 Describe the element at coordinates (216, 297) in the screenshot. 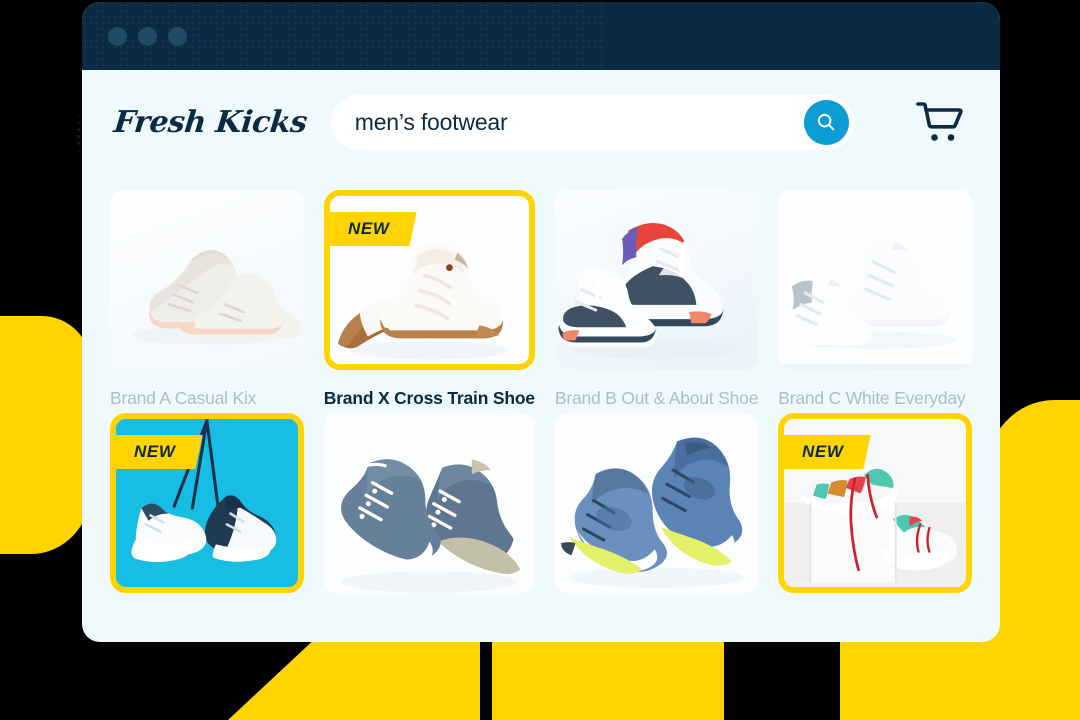

I see `shoe-illustration-casual-kix` at that location.